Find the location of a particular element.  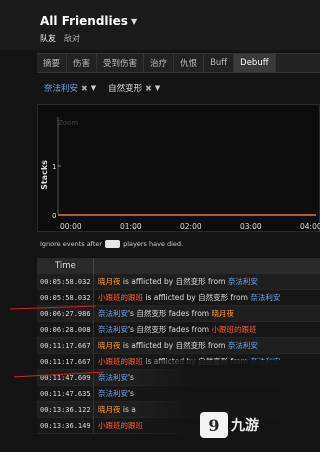

event-time: 00:13:36.149 is located at coordinates (65, 425).